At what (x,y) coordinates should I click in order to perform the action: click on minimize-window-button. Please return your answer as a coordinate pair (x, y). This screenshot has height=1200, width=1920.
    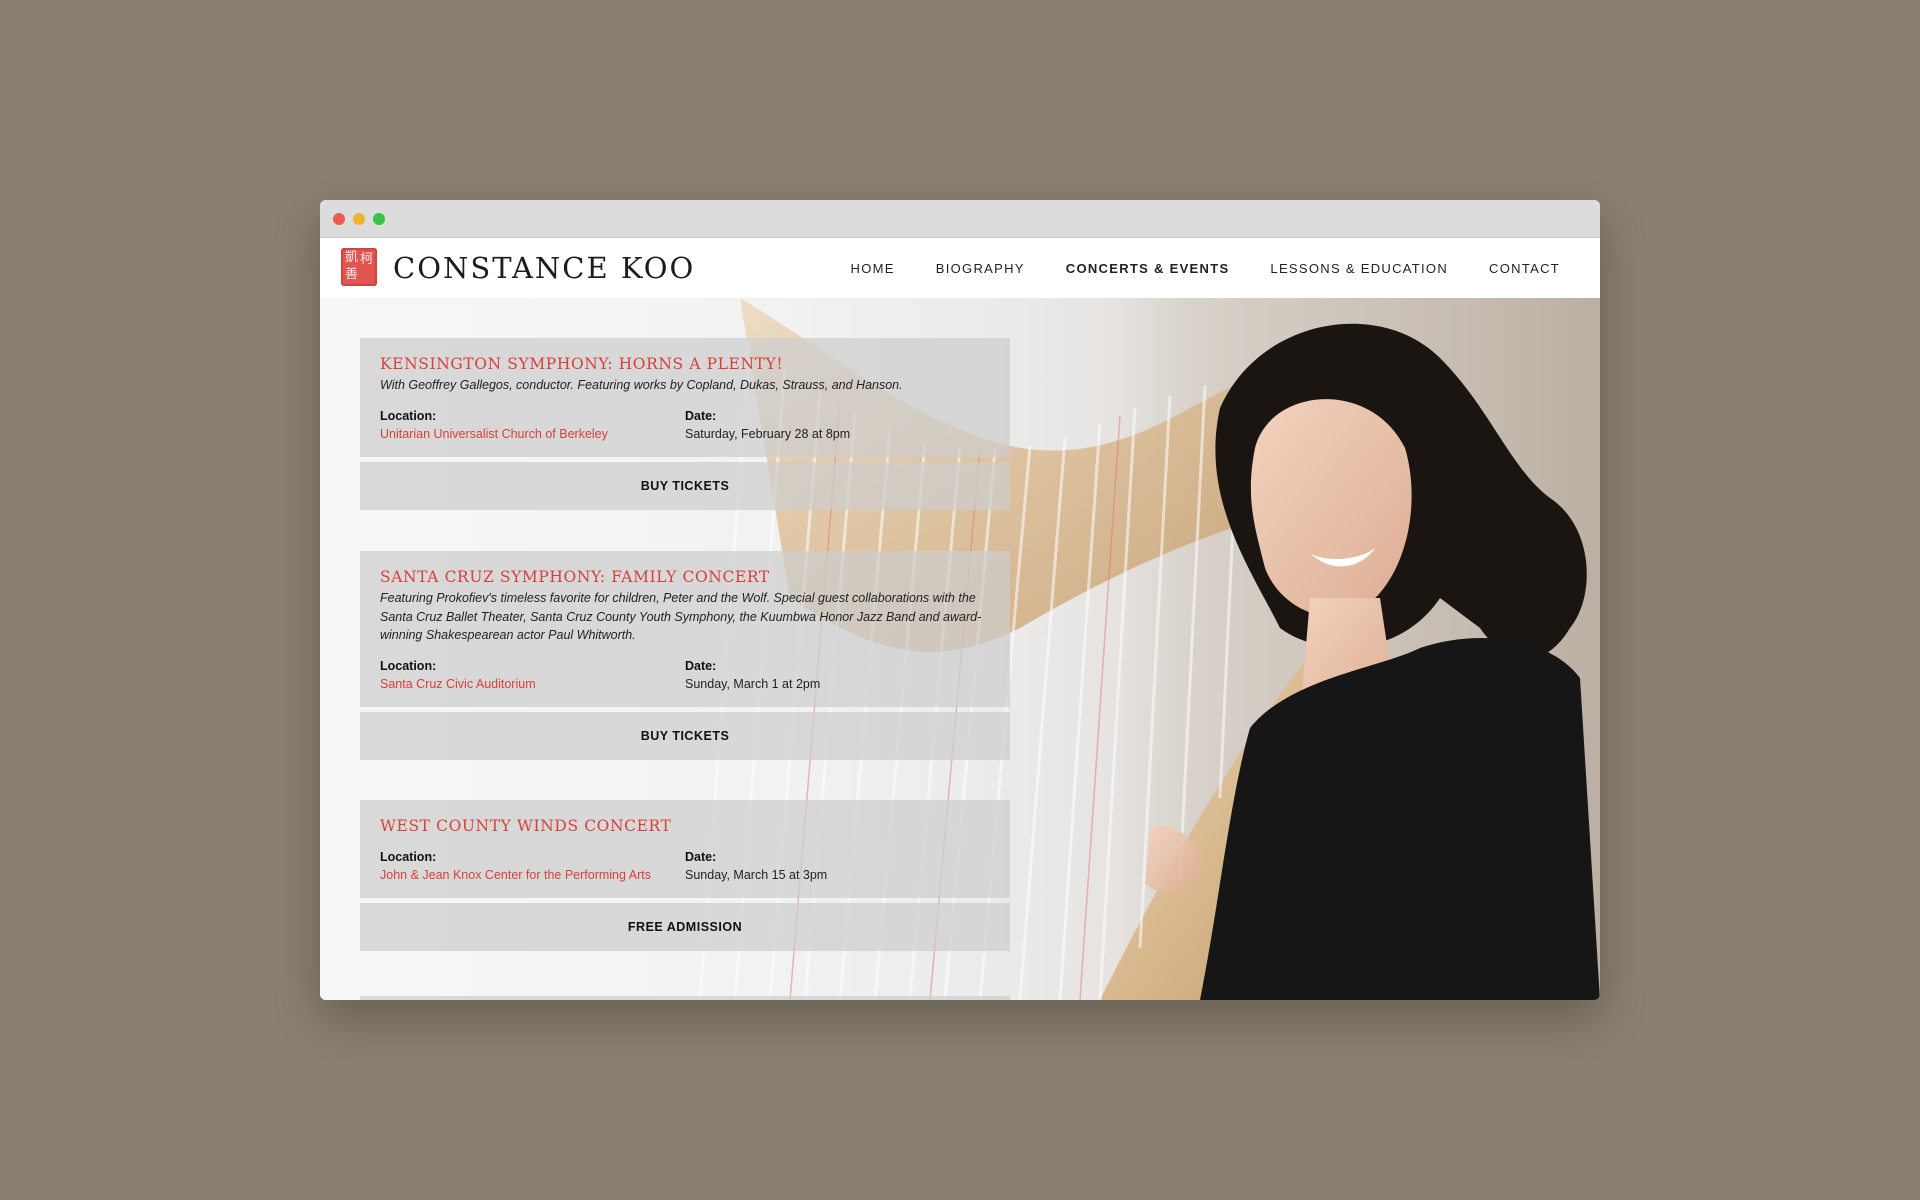
    Looking at the image, I should click on (359, 219).